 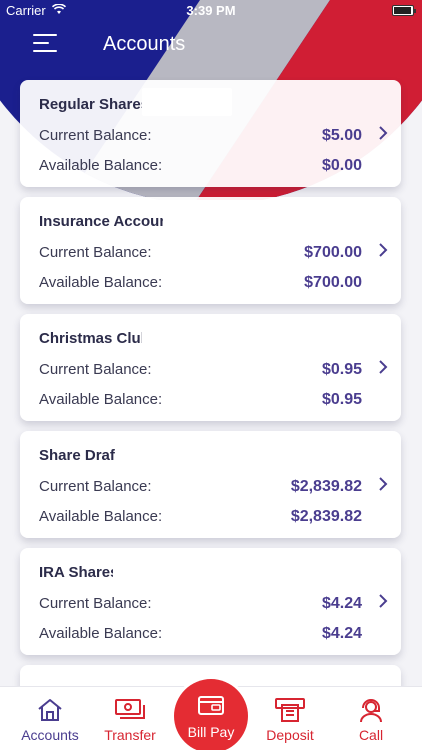 I want to click on current-balance-value: $4.24, so click(x=341, y=603).